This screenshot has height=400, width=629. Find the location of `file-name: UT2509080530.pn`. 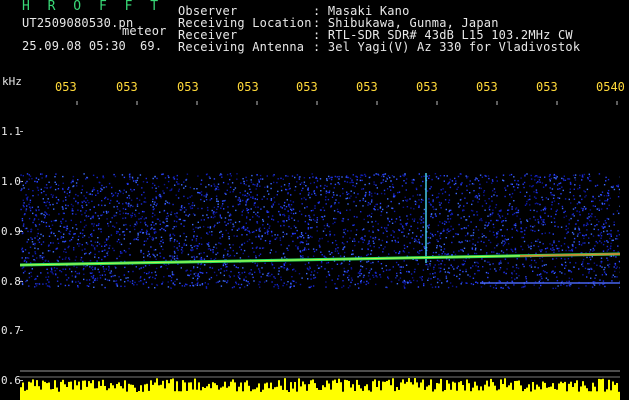

file-name: UT2509080530.pn is located at coordinates (78, 23).